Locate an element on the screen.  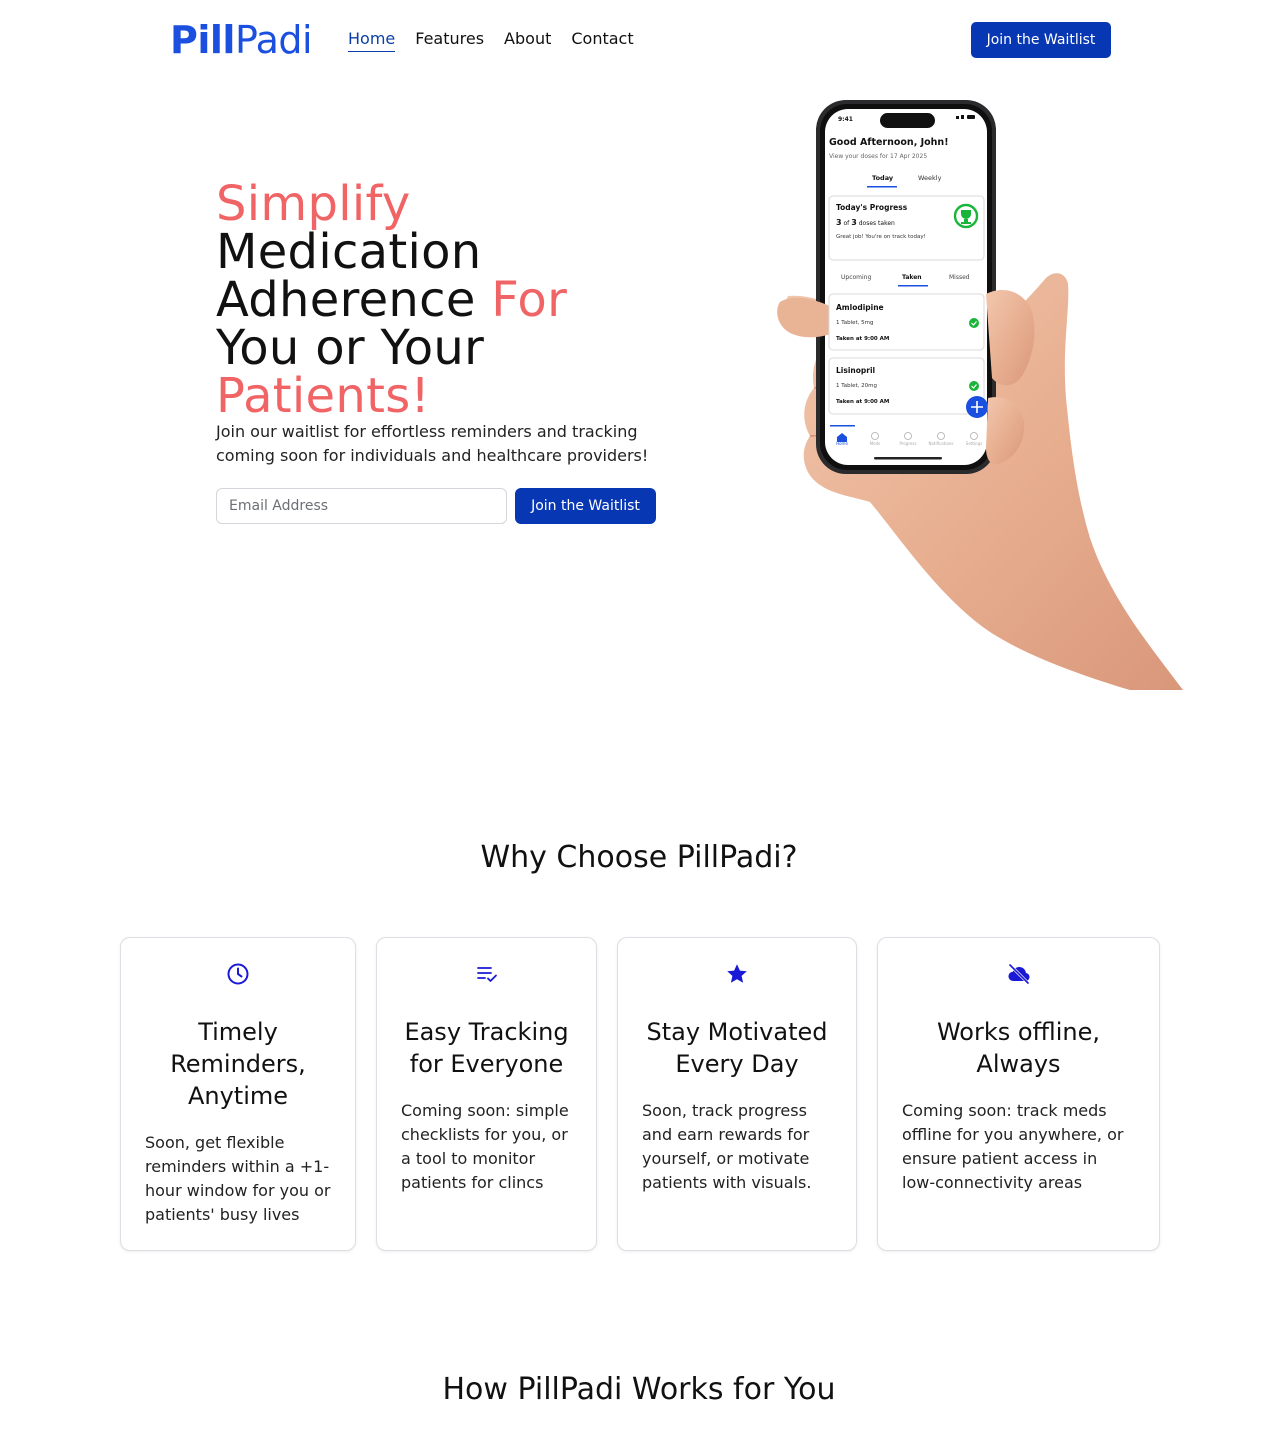
phone-dose-detail: 1 Tablet, 5mg is located at coordinates (854, 323).